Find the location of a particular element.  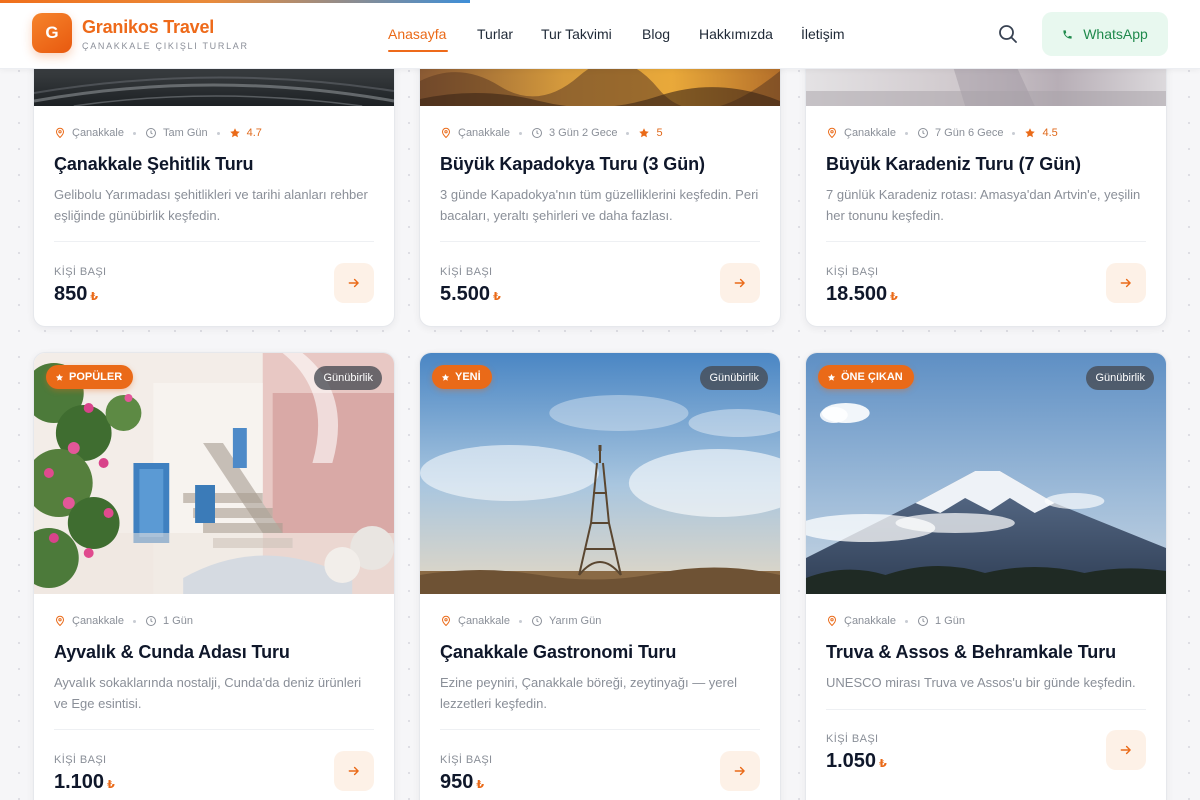

nav-about: Hakkımızda is located at coordinates (736, 34).